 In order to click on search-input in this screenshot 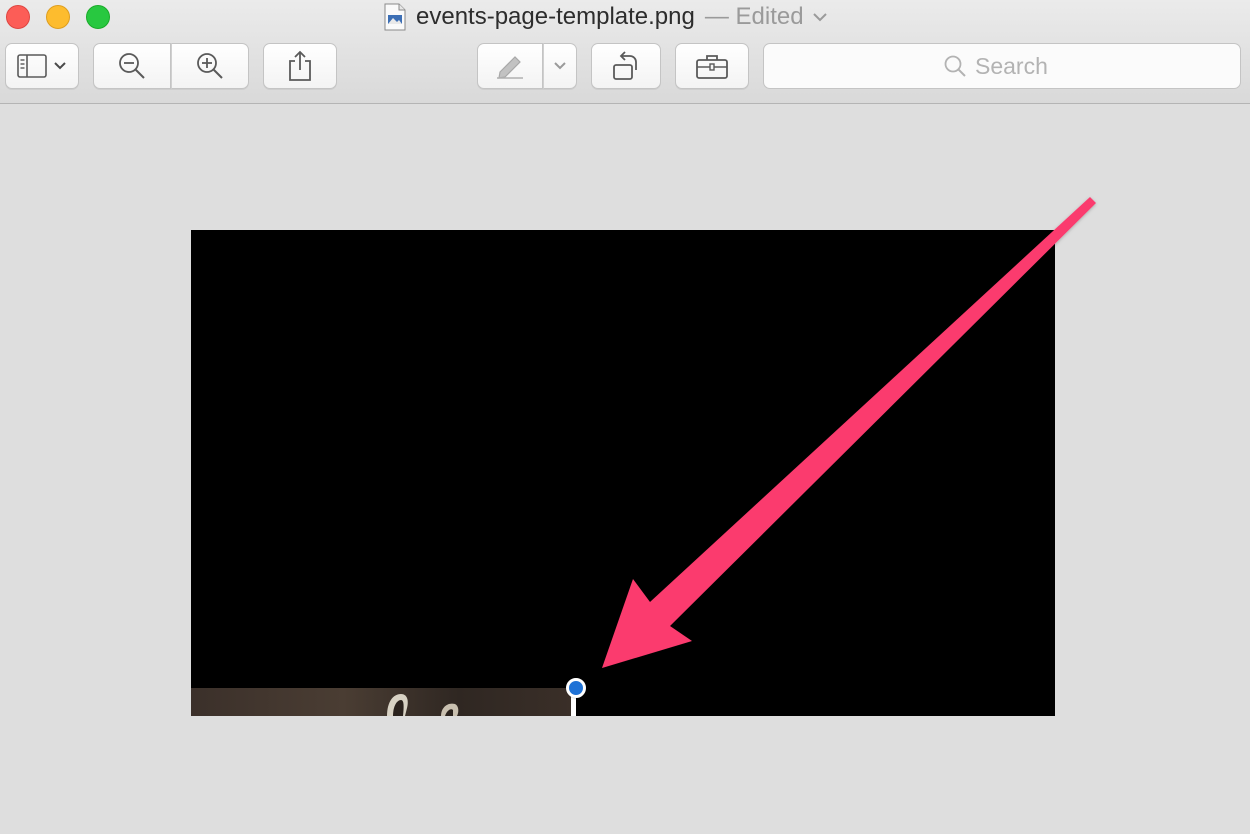, I will do `click(1018, 66)`.